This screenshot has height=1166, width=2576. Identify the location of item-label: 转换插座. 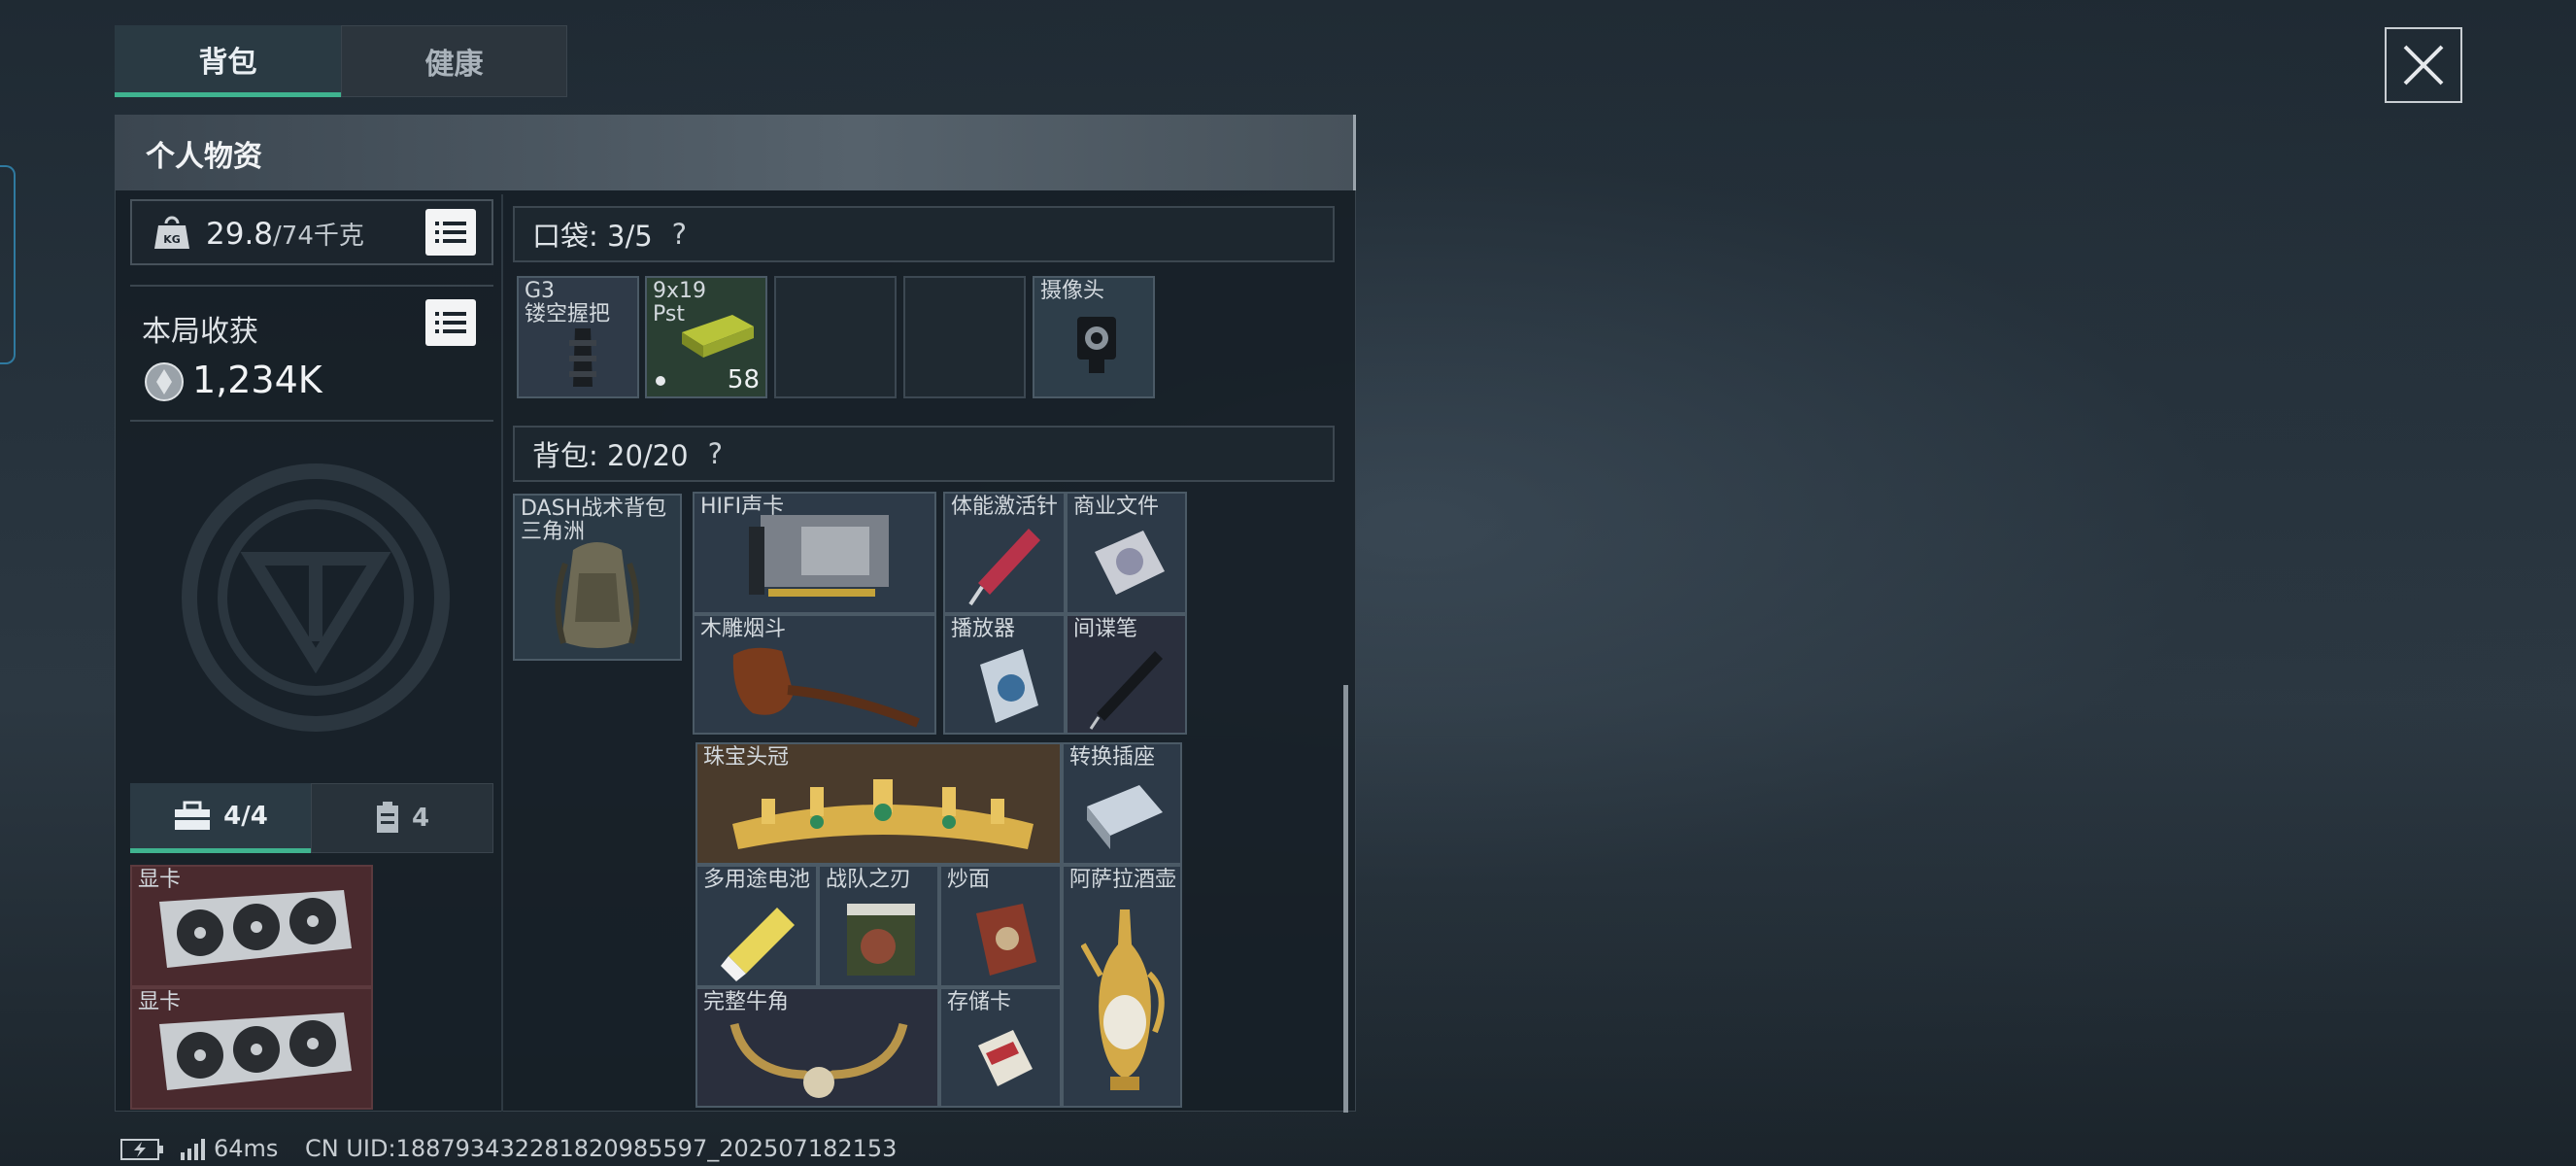
(1112, 757).